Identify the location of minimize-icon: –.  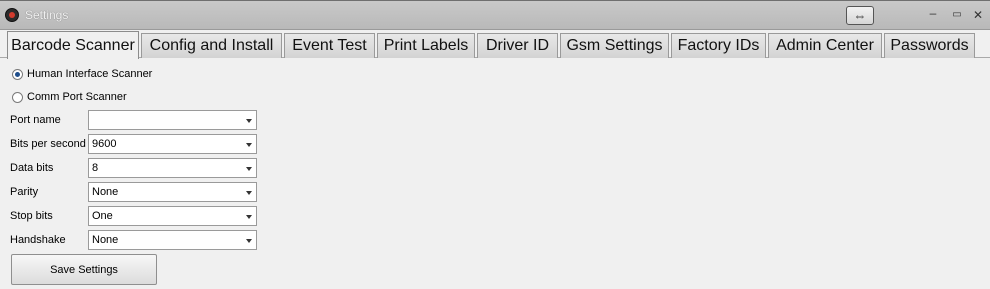
(933, 13).